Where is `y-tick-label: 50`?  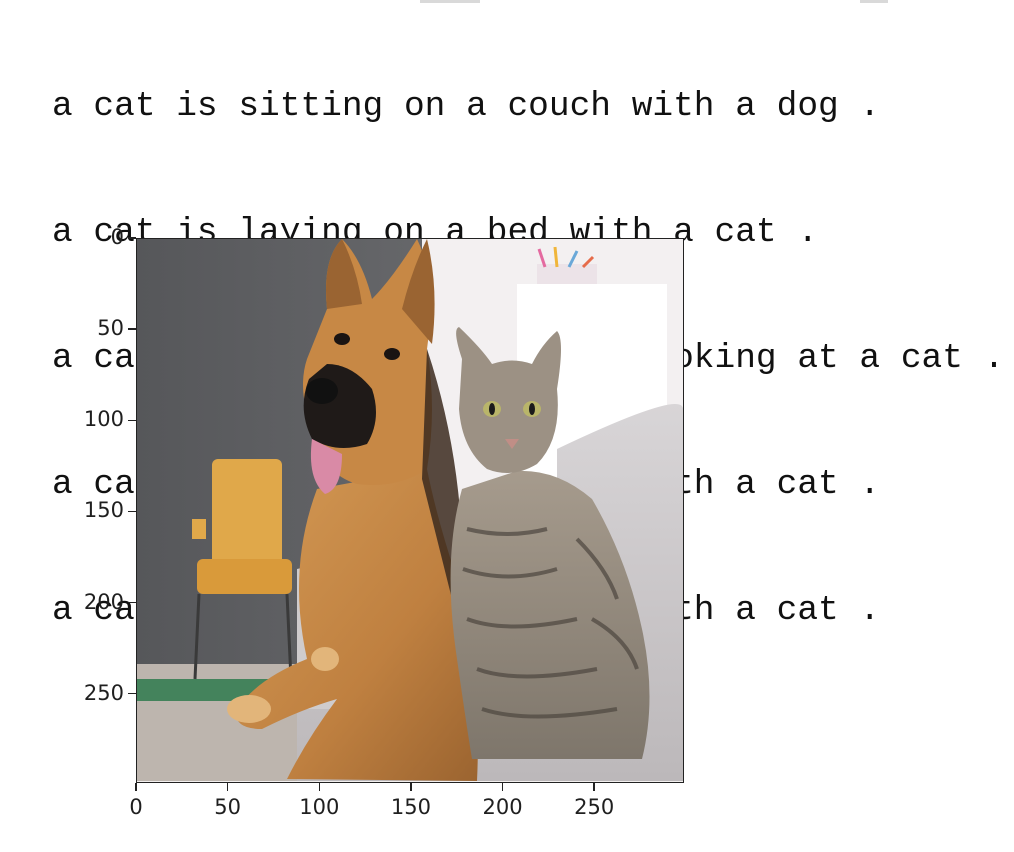 y-tick-label: 50 is located at coordinates (110, 328).